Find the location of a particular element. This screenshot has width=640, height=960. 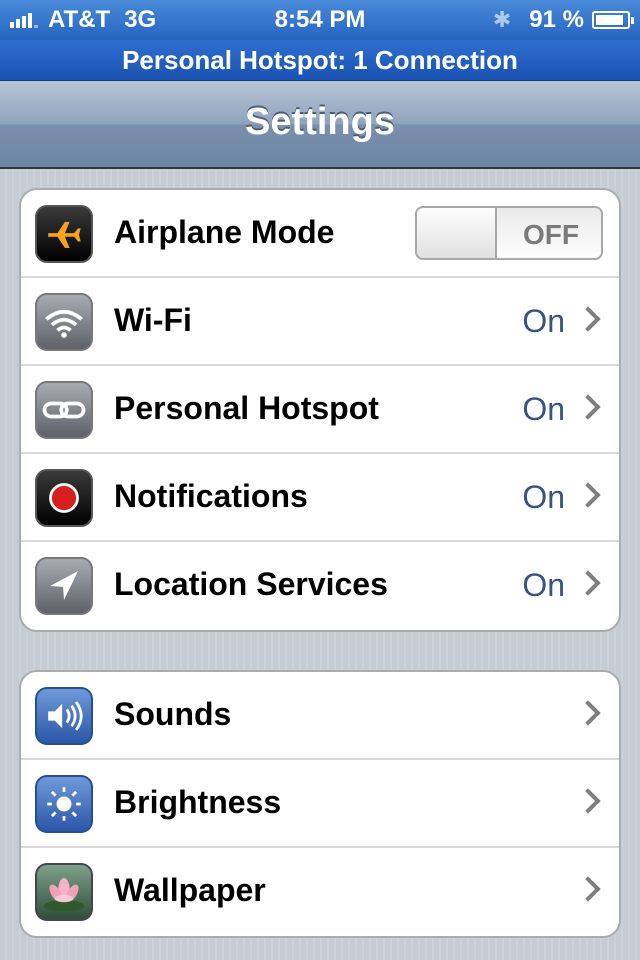

settings-row-label: Airplane Mode is located at coordinates (224, 232).